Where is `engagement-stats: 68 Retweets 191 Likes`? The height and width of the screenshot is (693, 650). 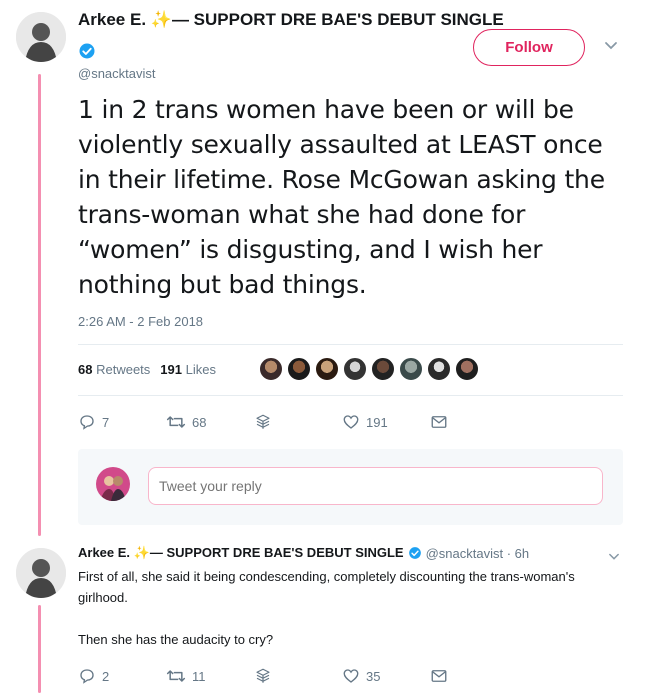 engagement-stats: 68 Retweets 191 Likes is located at coordinates (147, 369).